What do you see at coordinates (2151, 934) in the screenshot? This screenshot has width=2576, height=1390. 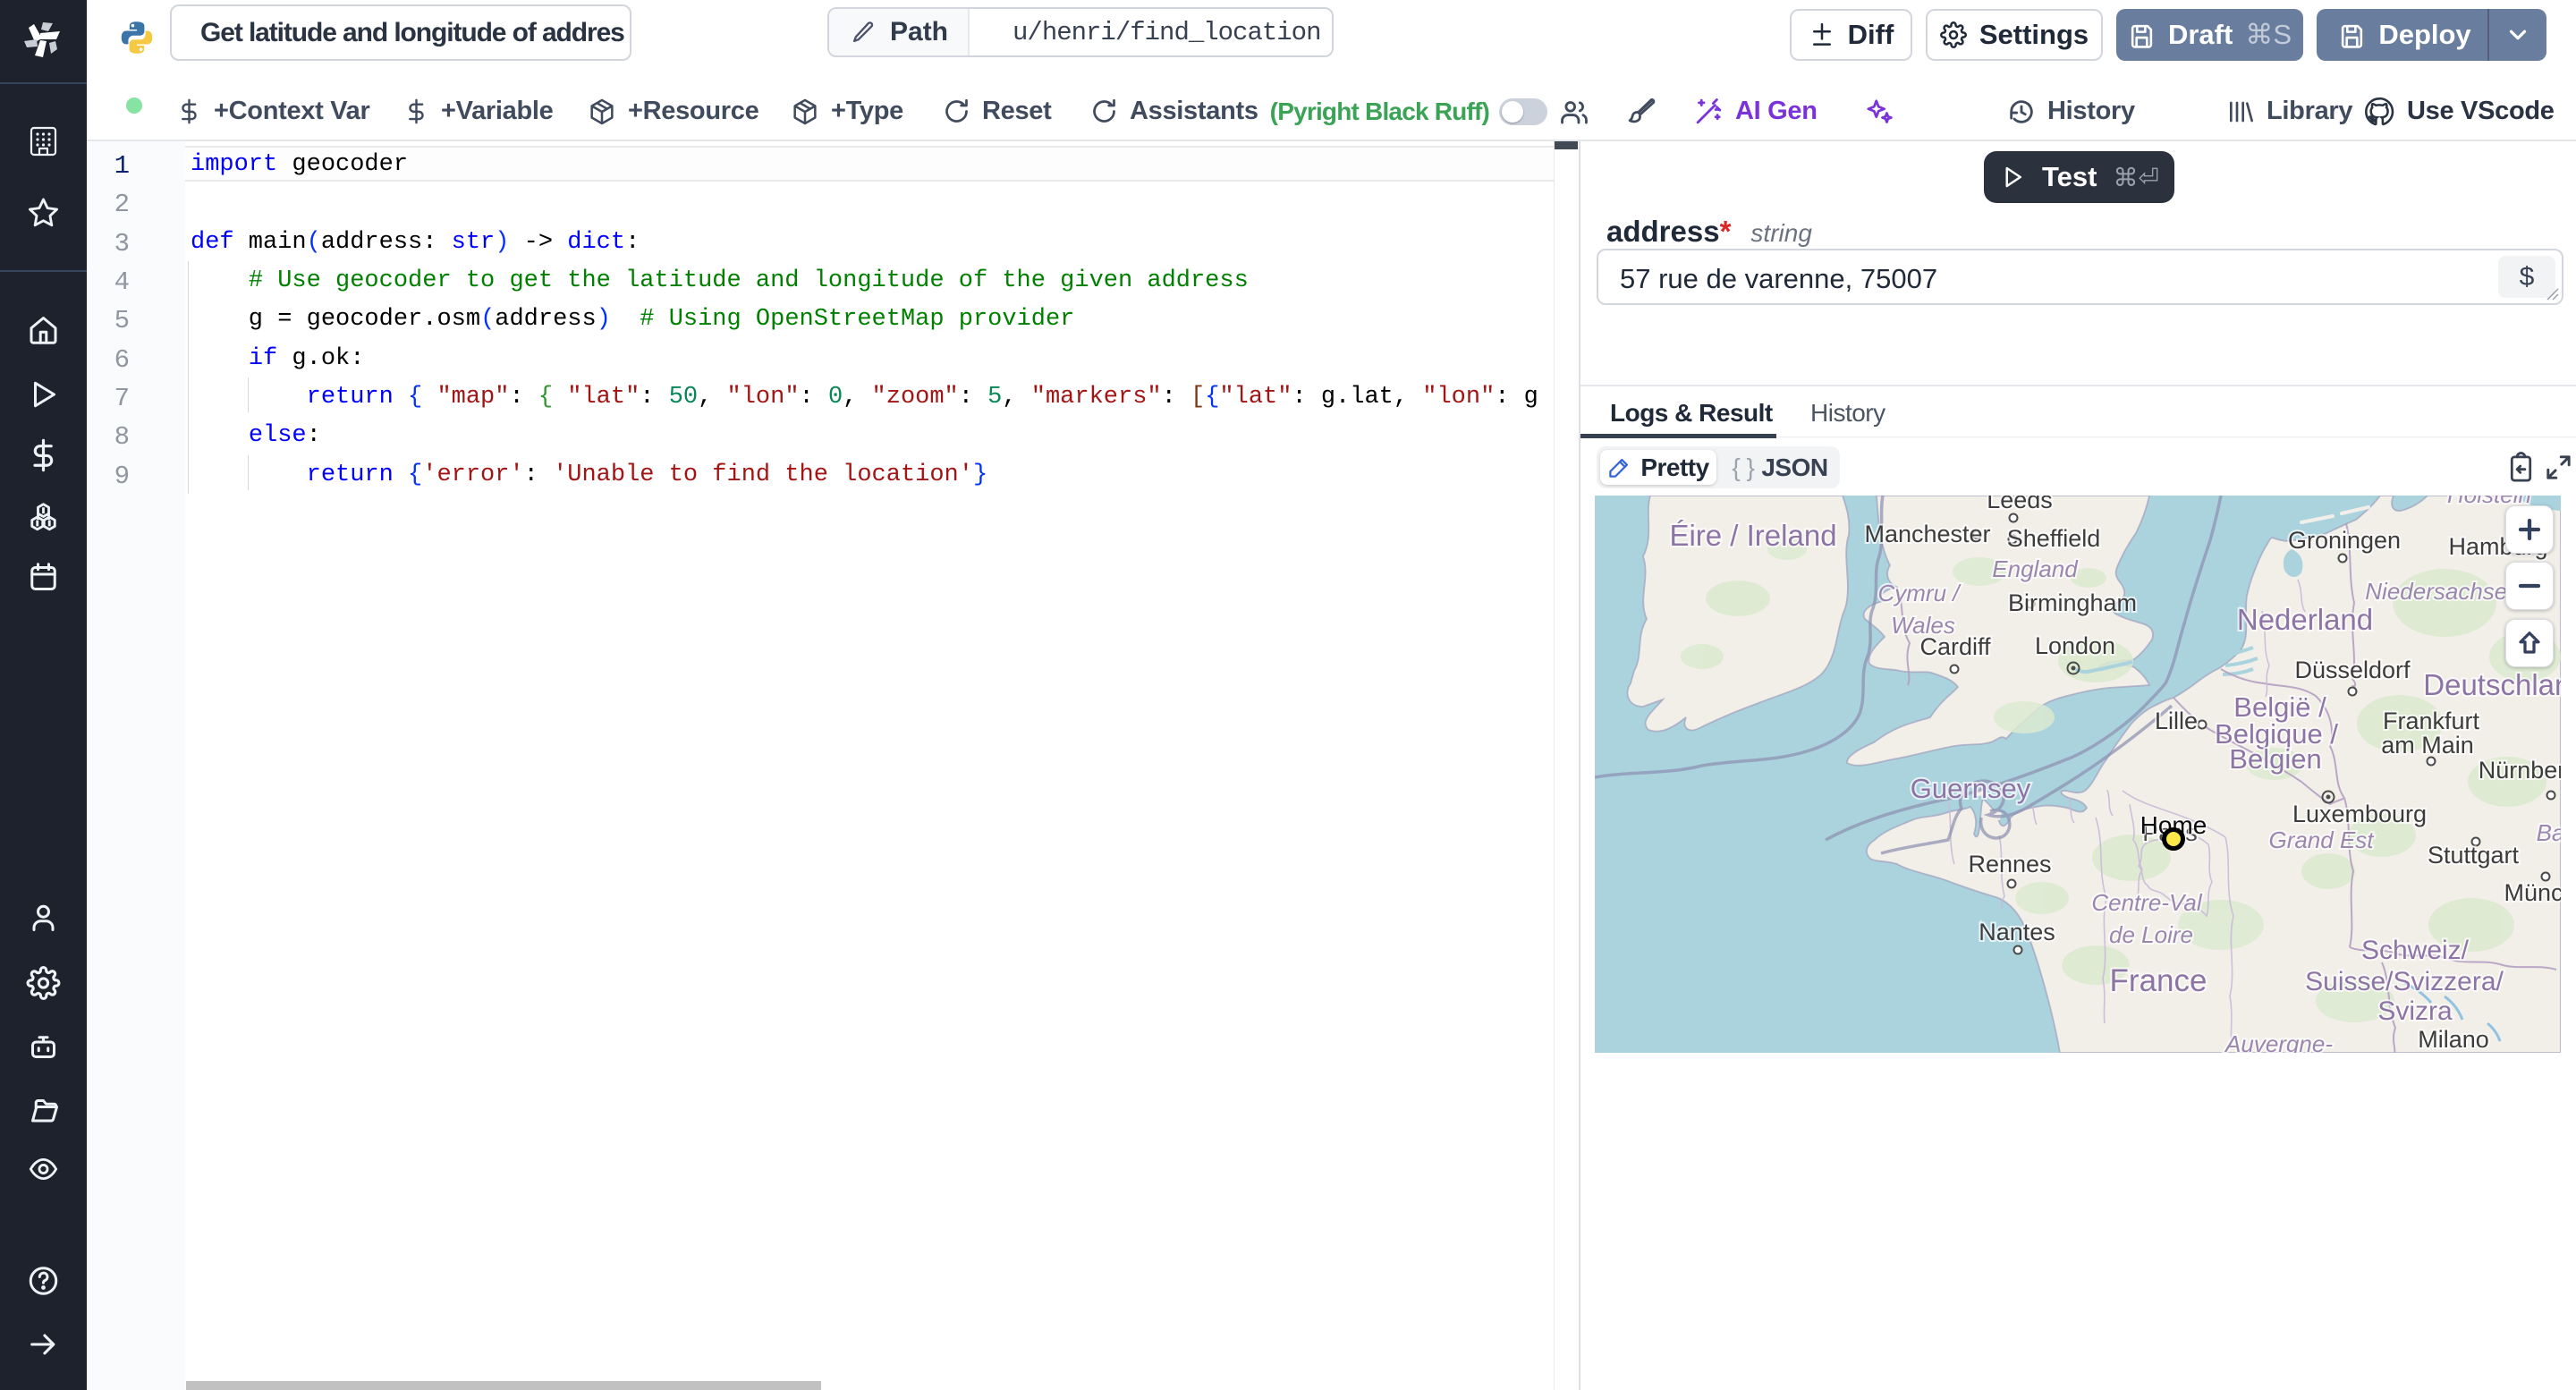 I see `svg-text: de Loire` at bounding box center [2151, 934].